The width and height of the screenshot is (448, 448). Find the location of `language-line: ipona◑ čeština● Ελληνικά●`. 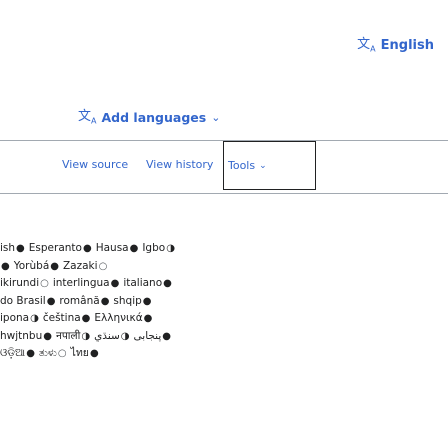

language-line: ipona◑ čeština● Ελληνικά● is located at coordinates (224, 319).